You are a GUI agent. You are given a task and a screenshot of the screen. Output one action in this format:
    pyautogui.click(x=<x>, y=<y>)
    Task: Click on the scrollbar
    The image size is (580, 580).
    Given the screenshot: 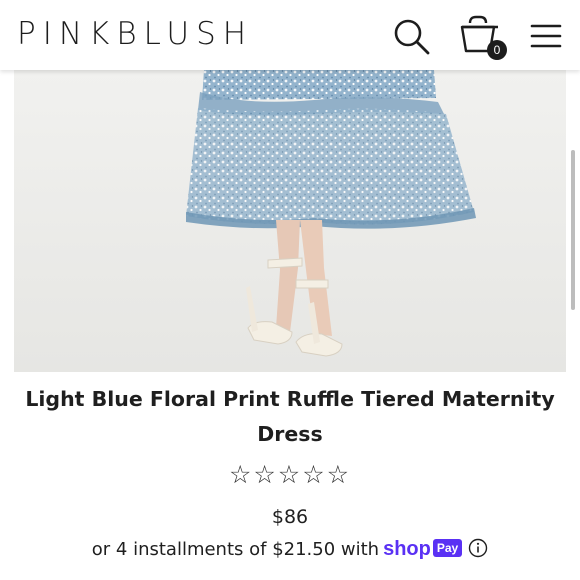 What is the action you would take?
    pyautogui.click(x=573, y=230)
    